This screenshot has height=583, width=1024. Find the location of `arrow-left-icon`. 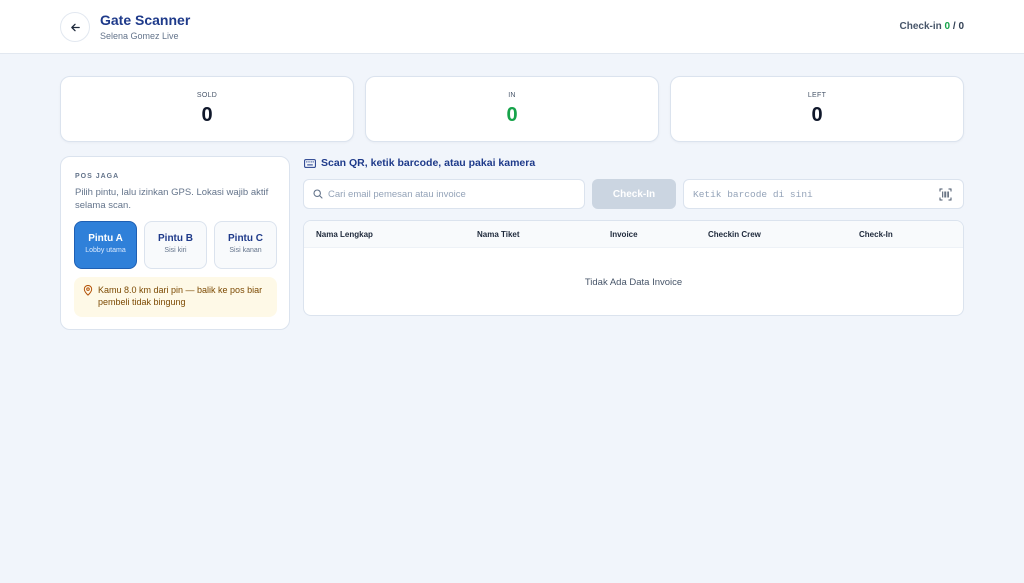

arrow-left-icon is located at coordinates (75, 27).